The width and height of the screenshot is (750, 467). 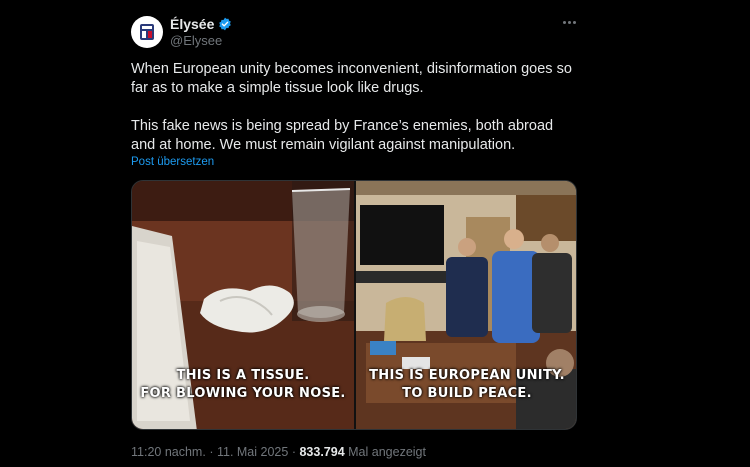 I want to click on tweet-time: 11:20 nachm., so click(x=168, y=452).